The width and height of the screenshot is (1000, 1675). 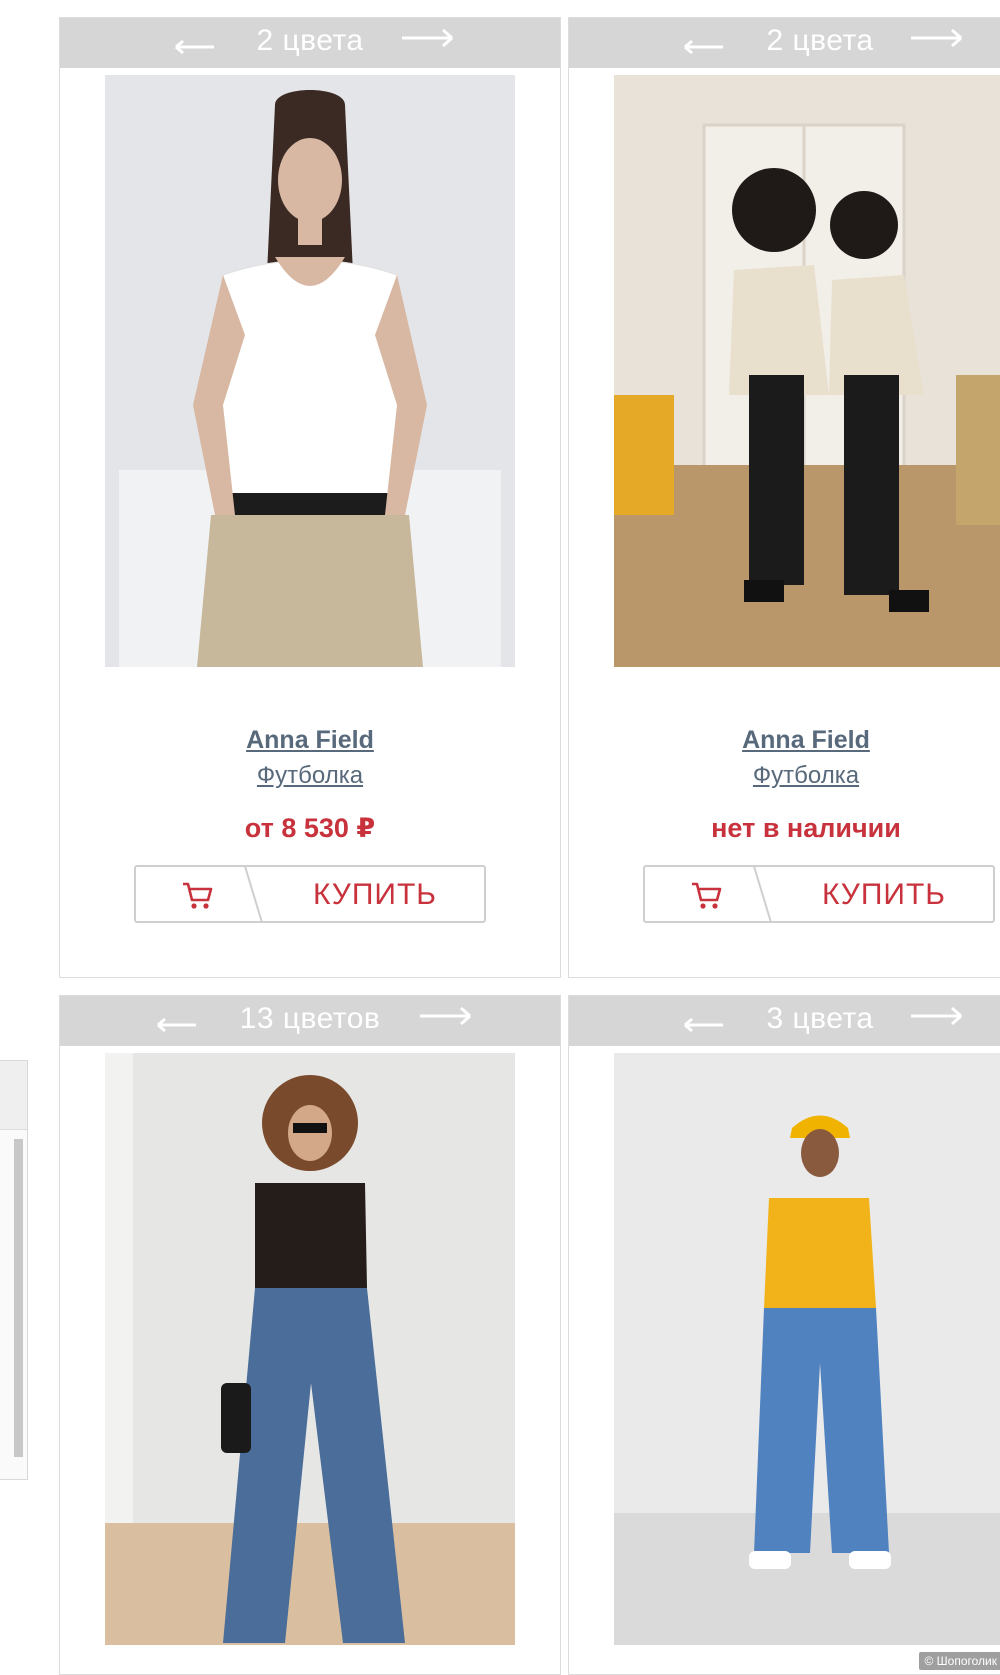 I want to click on side-panel-scrollbar, so click(x=18, y=1298).